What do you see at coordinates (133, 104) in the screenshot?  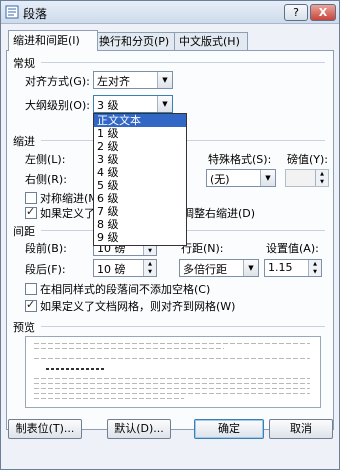 I see `outline-level-select: 3 级 ▼` at bounding box center [133, 104].